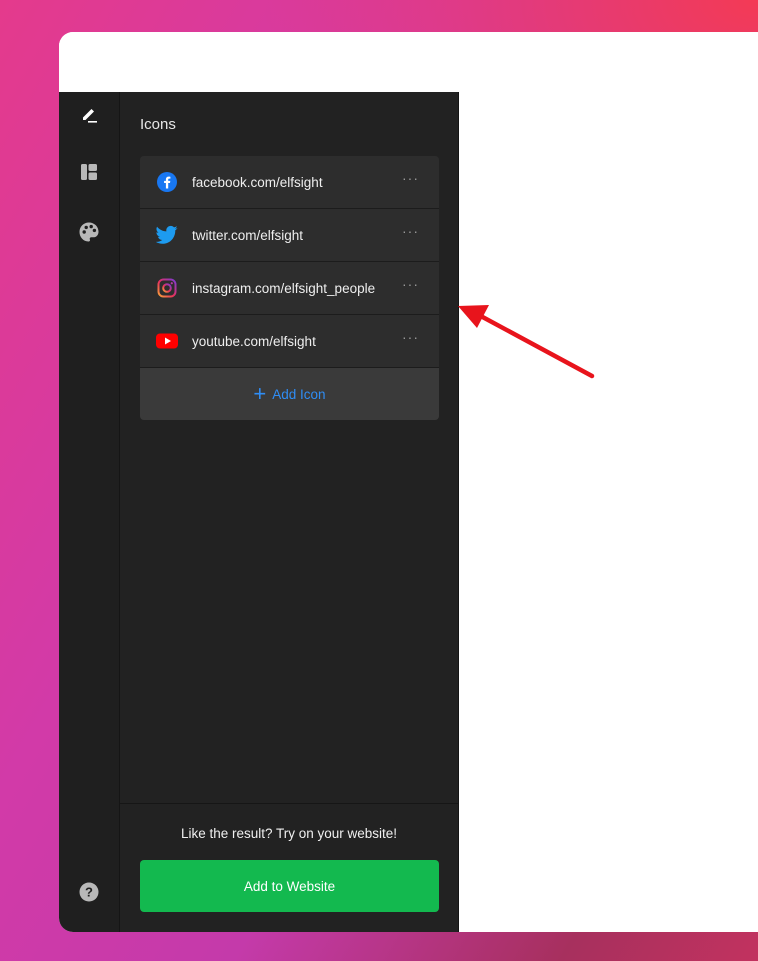 The height and width of the screenshot is (961, 758). Describe the element at coordinates (408, 62) in the screenshot. I see `top-bar` at that location.